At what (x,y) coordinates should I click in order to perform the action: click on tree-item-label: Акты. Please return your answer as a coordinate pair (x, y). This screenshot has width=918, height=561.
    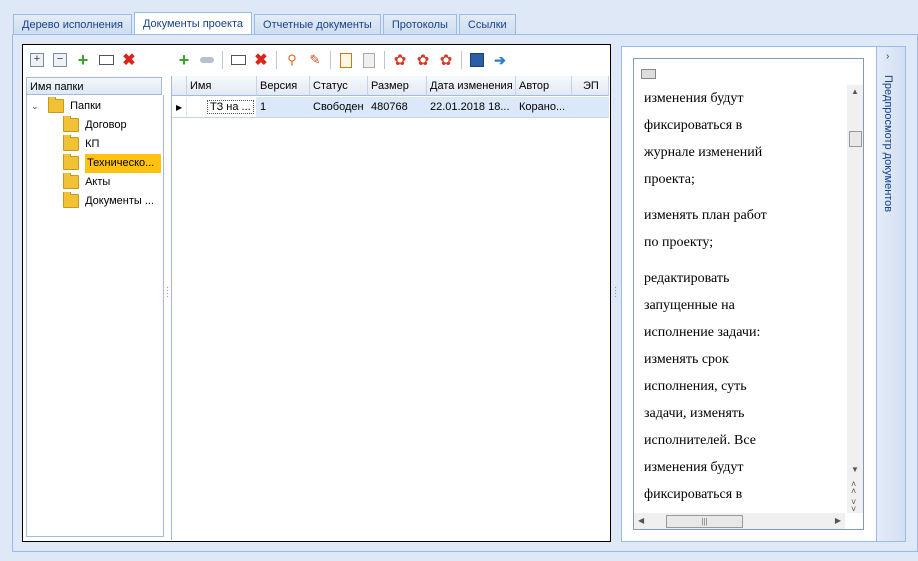
    Looking at the image, I should click on (98, 182).